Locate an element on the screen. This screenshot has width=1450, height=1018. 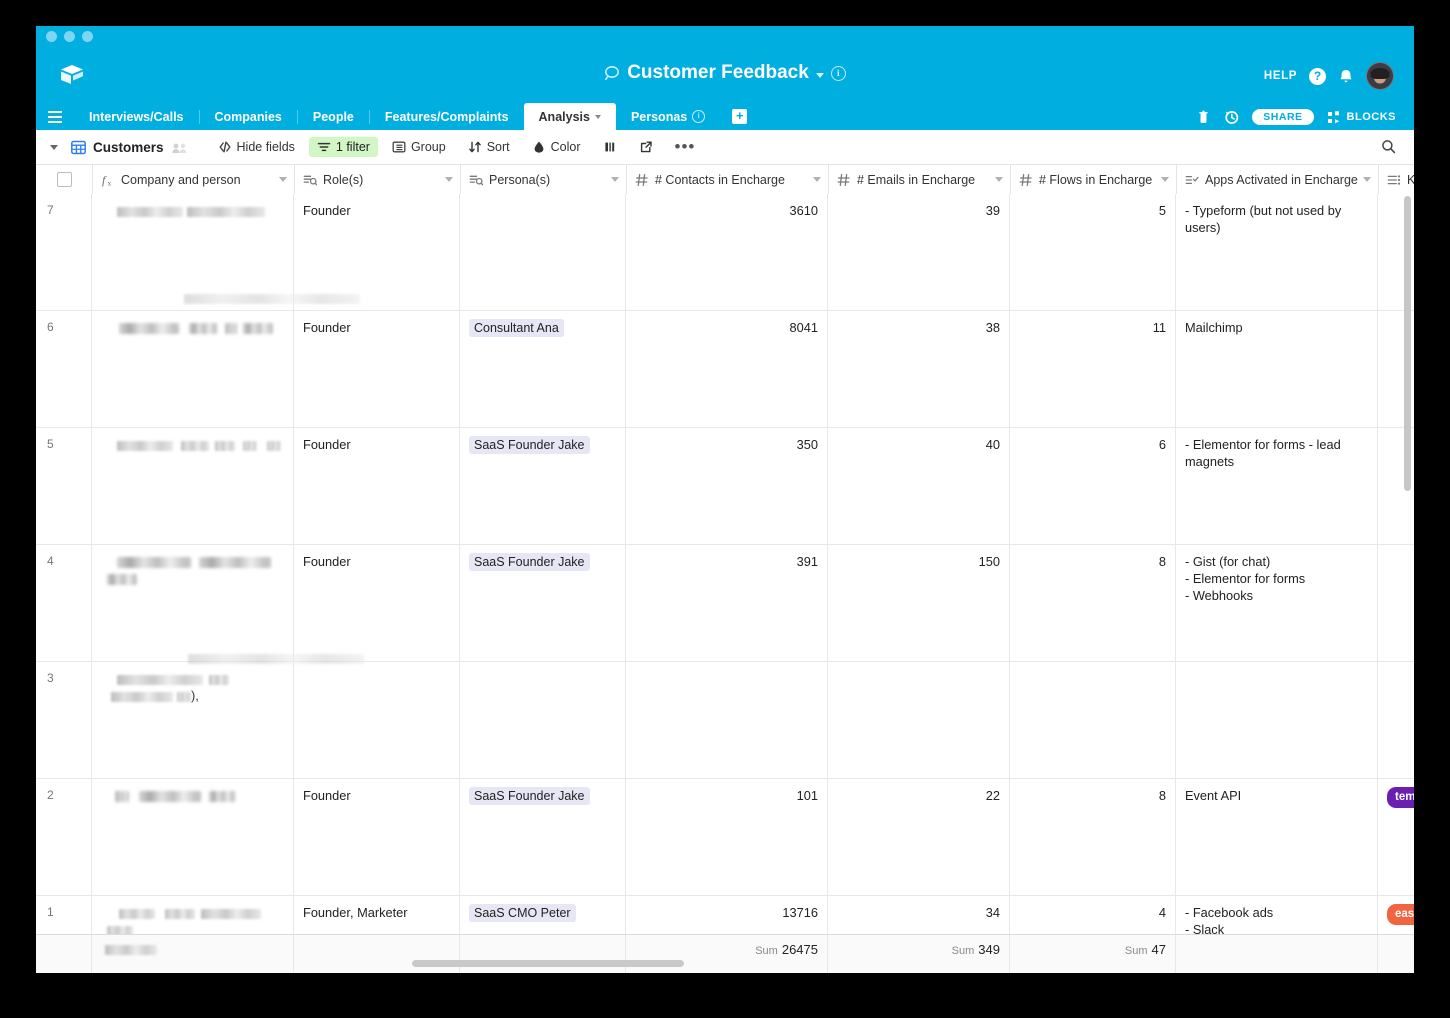
horizontal-scrollbar is located at coordinates (548, 963).